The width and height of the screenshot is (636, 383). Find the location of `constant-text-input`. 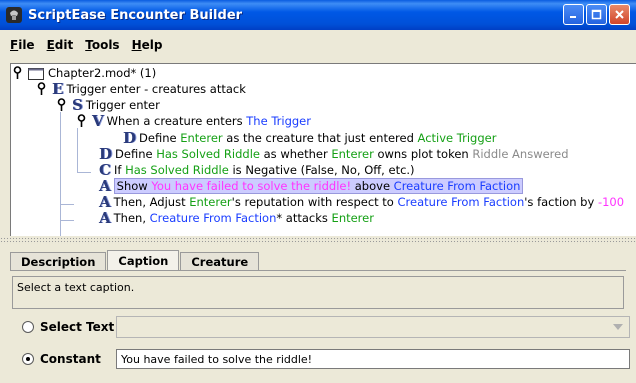

constant-text-input is located at coordinates (373, 359).